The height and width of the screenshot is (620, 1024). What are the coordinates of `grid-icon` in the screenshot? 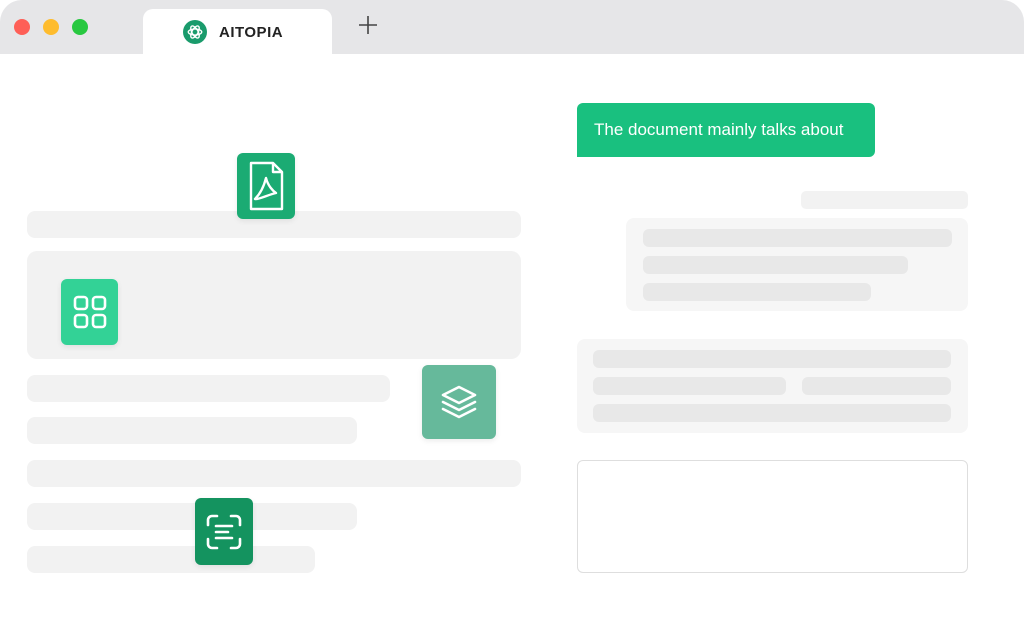 It's located at (89, 312).